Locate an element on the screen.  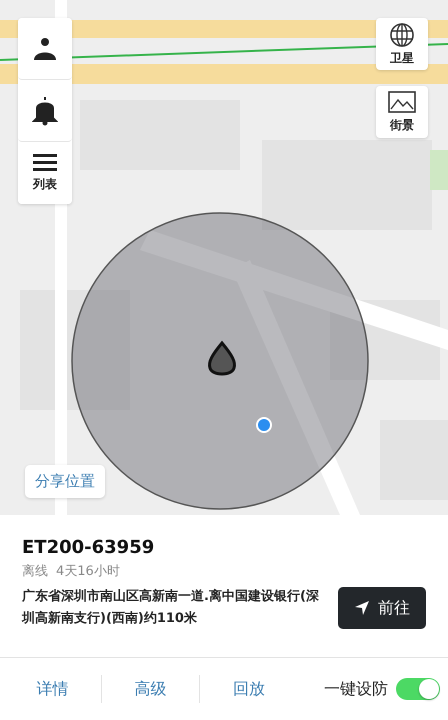
menu-icon is located at coordinates (45, 163).